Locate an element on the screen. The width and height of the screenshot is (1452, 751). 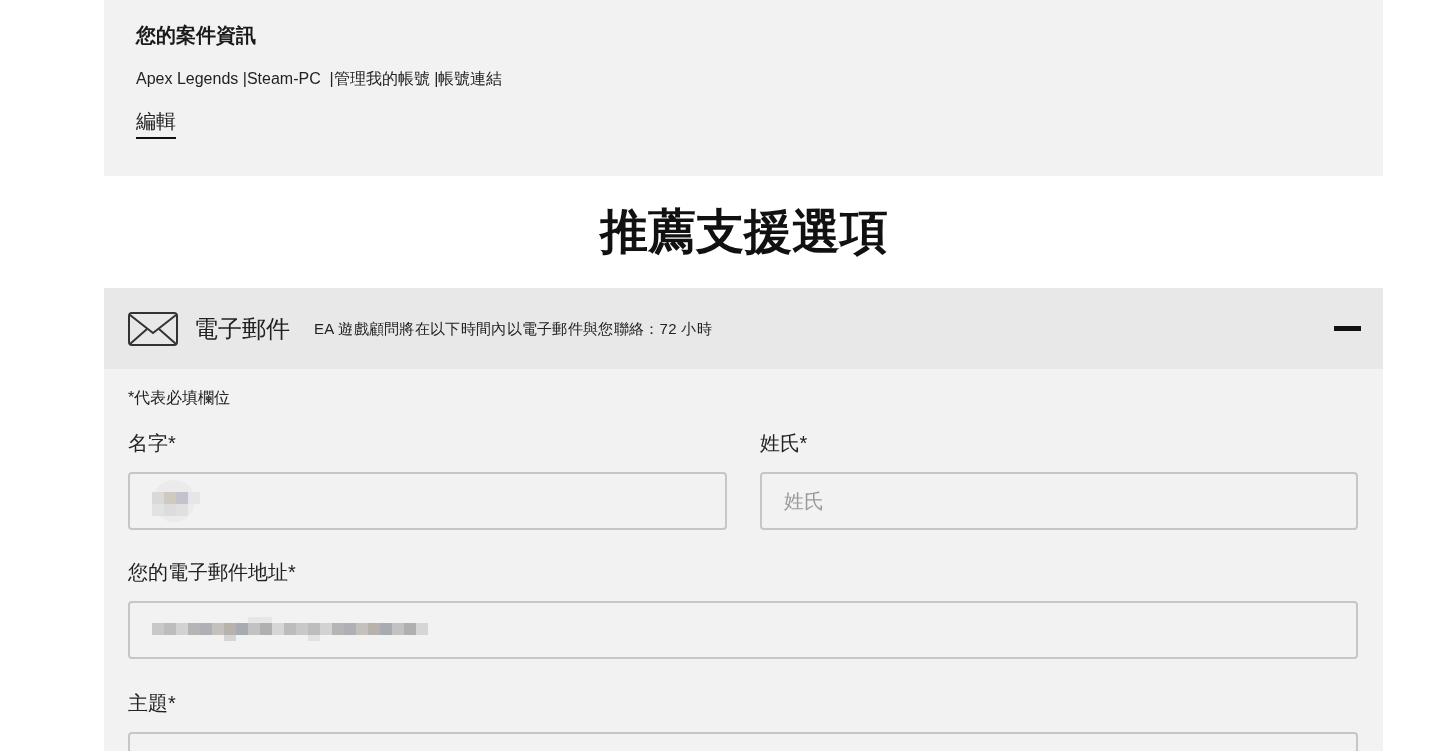
case-summary: Apex Legends |Steam-PC |管理我的帳號 |帳號連結 is located at coordinates (319, 79).